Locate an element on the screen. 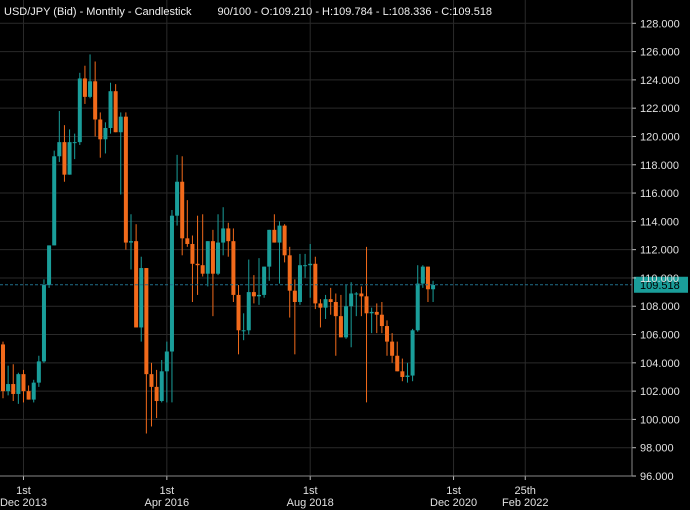 The width and height of the screenshot is (690, 510). x-tick-day: 25th is located at coordinates (525, 491).